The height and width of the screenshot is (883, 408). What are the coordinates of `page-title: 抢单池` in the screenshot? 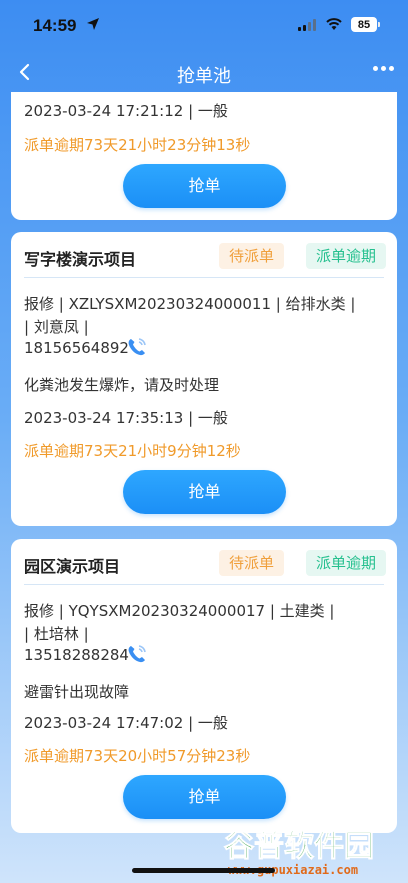 It's located at (204, 76).